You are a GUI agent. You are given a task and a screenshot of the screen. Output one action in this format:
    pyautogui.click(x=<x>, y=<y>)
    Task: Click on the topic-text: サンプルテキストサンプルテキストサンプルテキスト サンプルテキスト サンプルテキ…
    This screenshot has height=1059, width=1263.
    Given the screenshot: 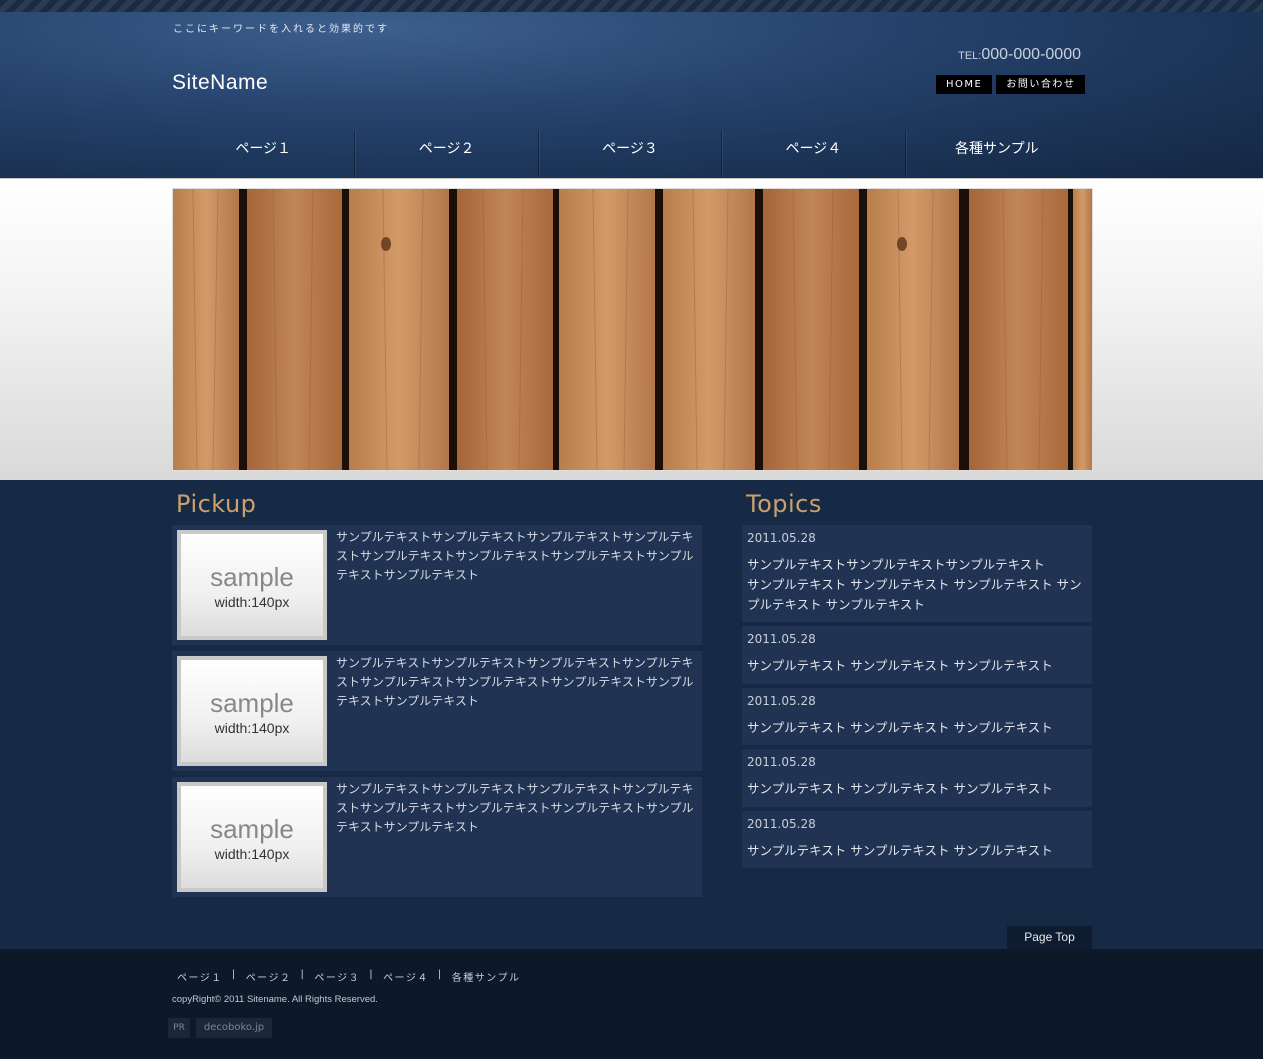 What is the action you would take?
    pyautogui.click(x=917, y=585)
    